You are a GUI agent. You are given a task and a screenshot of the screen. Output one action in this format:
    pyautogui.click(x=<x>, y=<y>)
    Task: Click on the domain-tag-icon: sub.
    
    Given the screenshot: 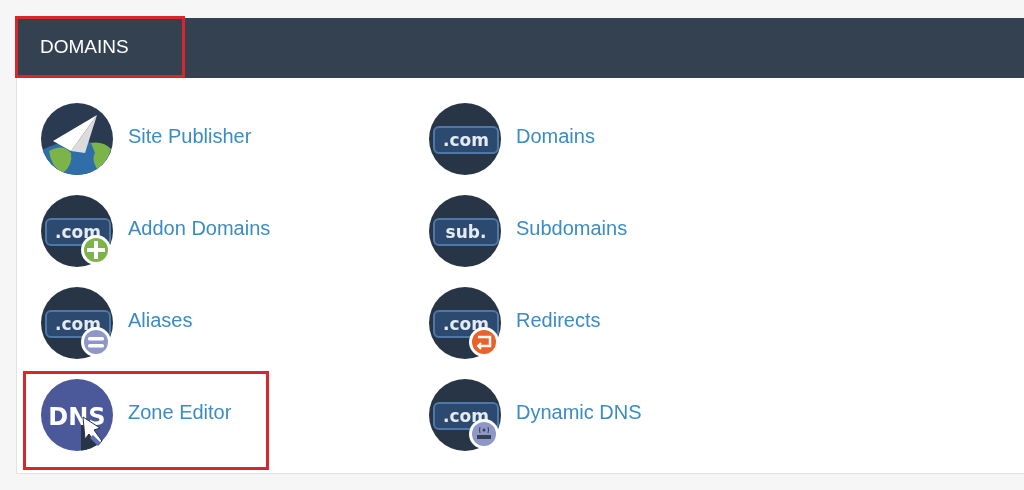 What is the action you would take?
    pyautogui.click(x=465, y=231)
    